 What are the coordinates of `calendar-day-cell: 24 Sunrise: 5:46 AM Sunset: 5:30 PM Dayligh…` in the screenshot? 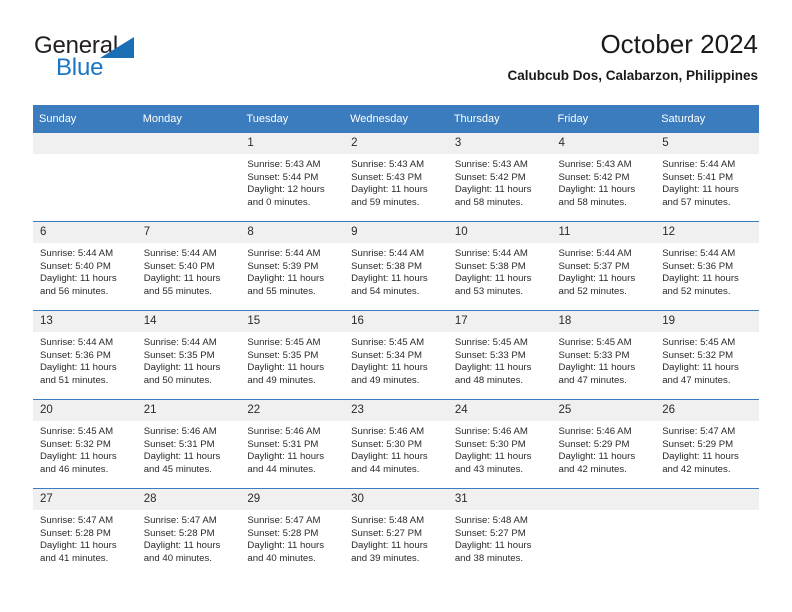 It's located at (499, 444).